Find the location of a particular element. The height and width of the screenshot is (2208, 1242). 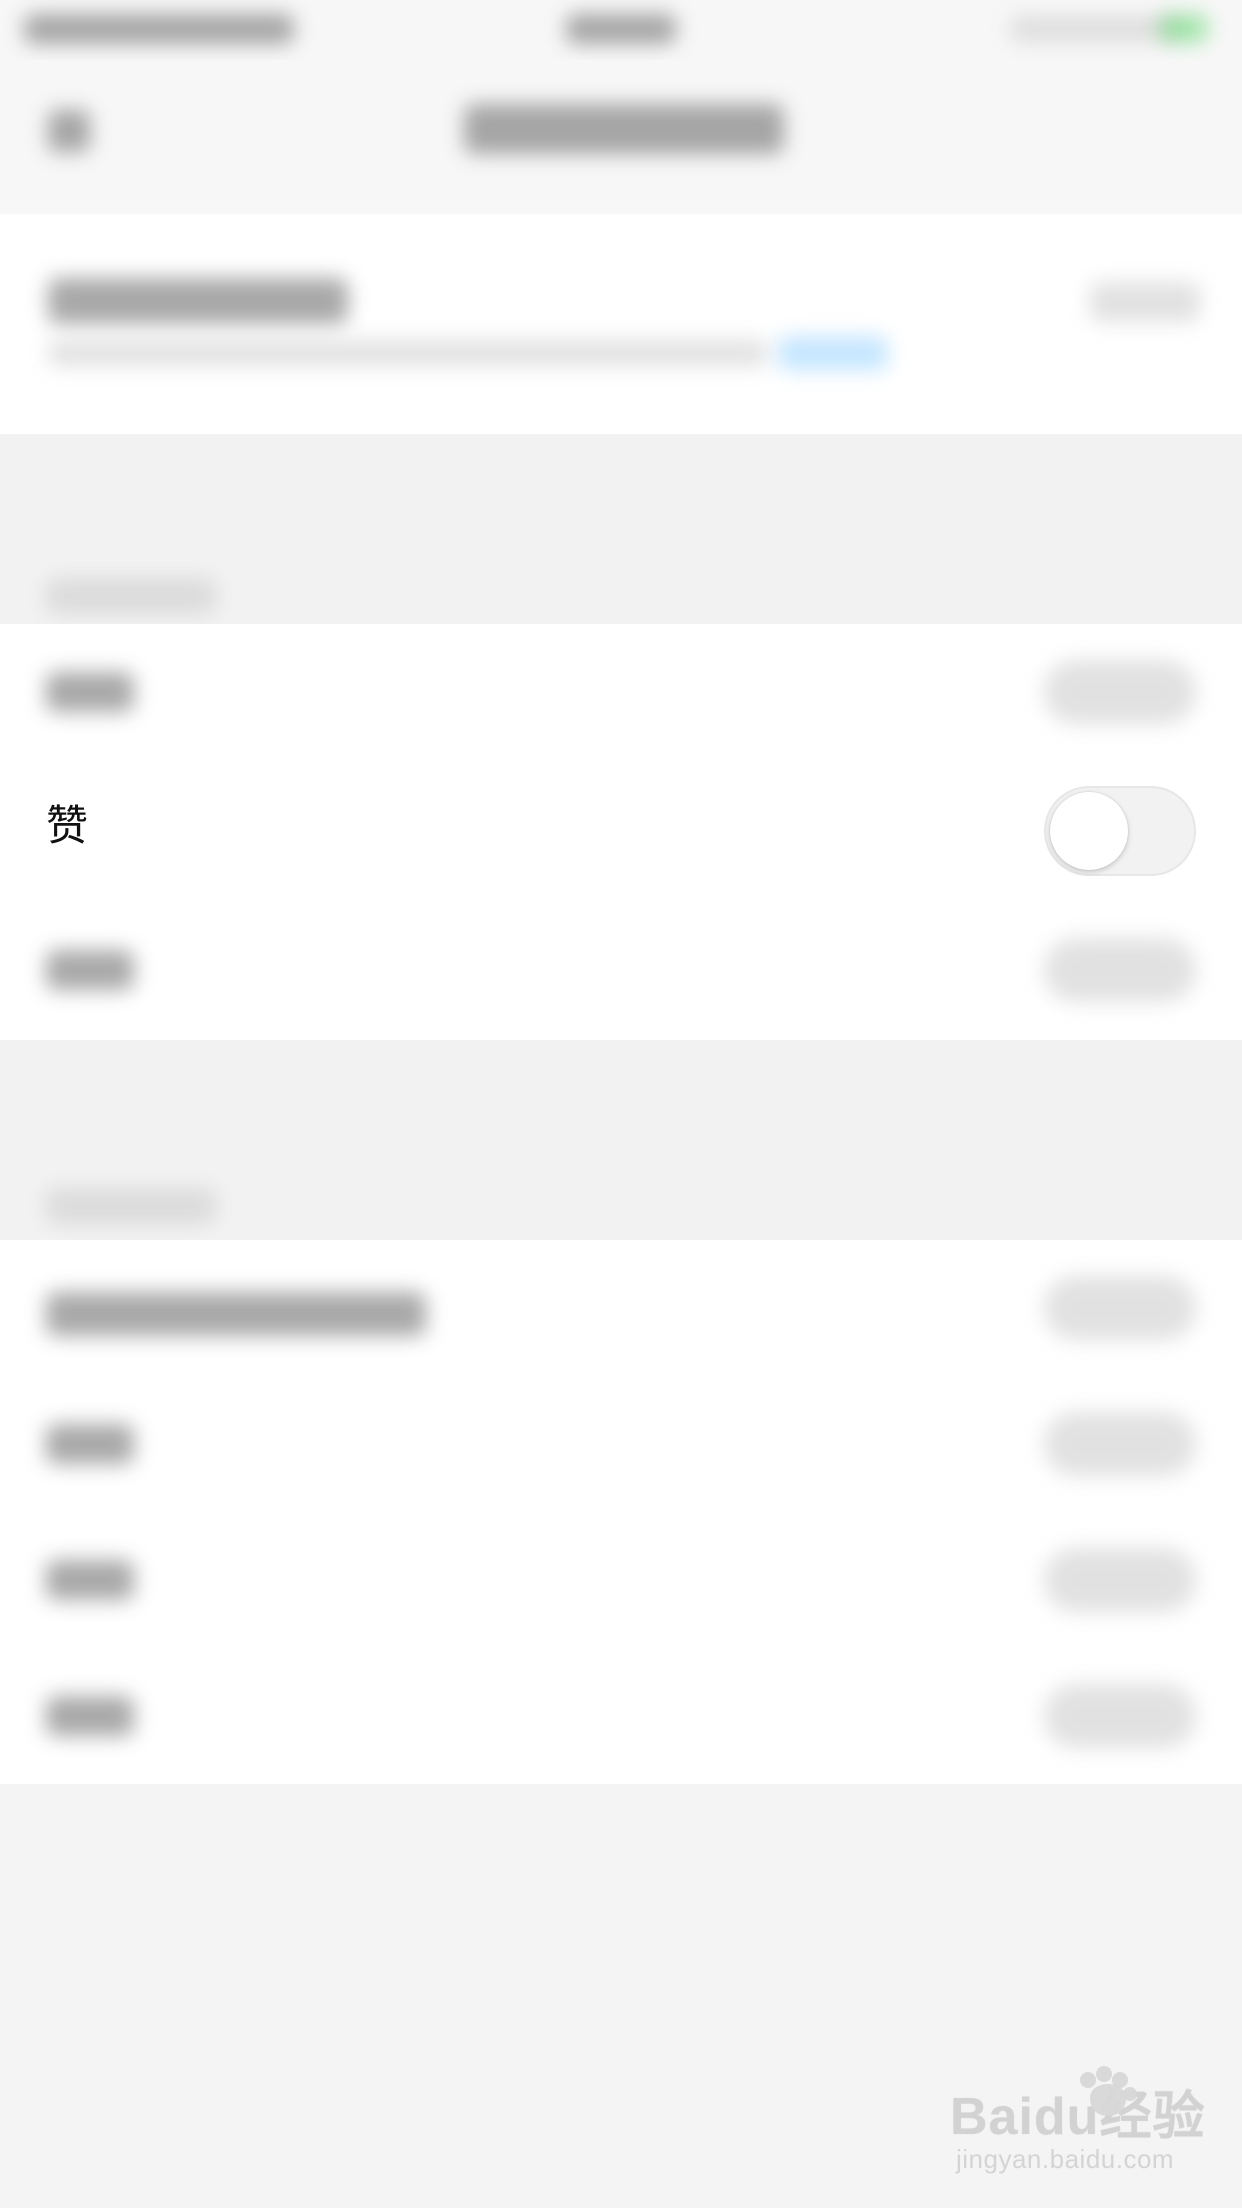

status-bar-center-blur is located at coordinates (621, 29).